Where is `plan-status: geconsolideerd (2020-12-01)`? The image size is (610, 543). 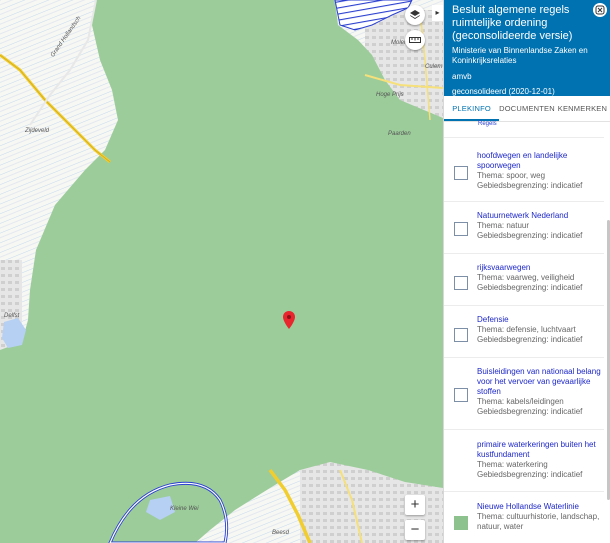 plan-status: geconsolideerd (2020-12-01) is located at coordinates (503, 91).